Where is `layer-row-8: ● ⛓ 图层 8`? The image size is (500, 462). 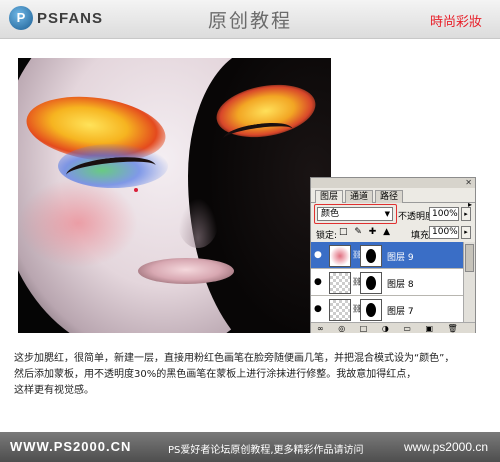 layer-row-8: ● ⛓ 图层 8 is located at coordinates (387, 282).